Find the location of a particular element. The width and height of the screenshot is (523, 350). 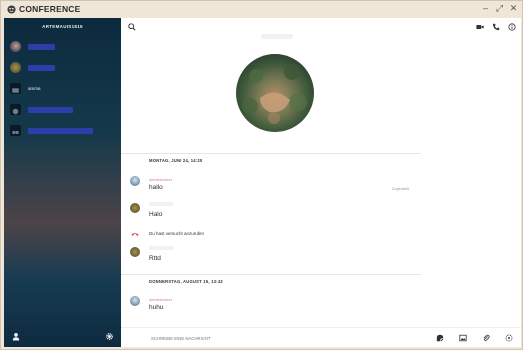

message-item: Rttd is located at coordinates (271, 255).